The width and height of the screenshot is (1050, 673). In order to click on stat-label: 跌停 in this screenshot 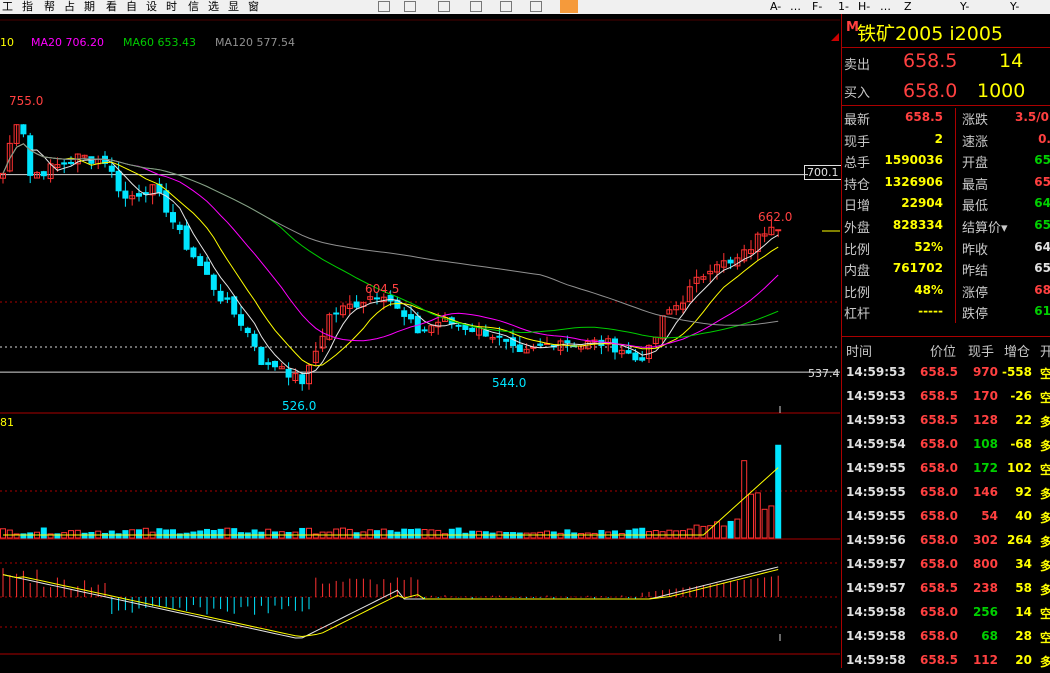, I will do `click(975, 315)`.